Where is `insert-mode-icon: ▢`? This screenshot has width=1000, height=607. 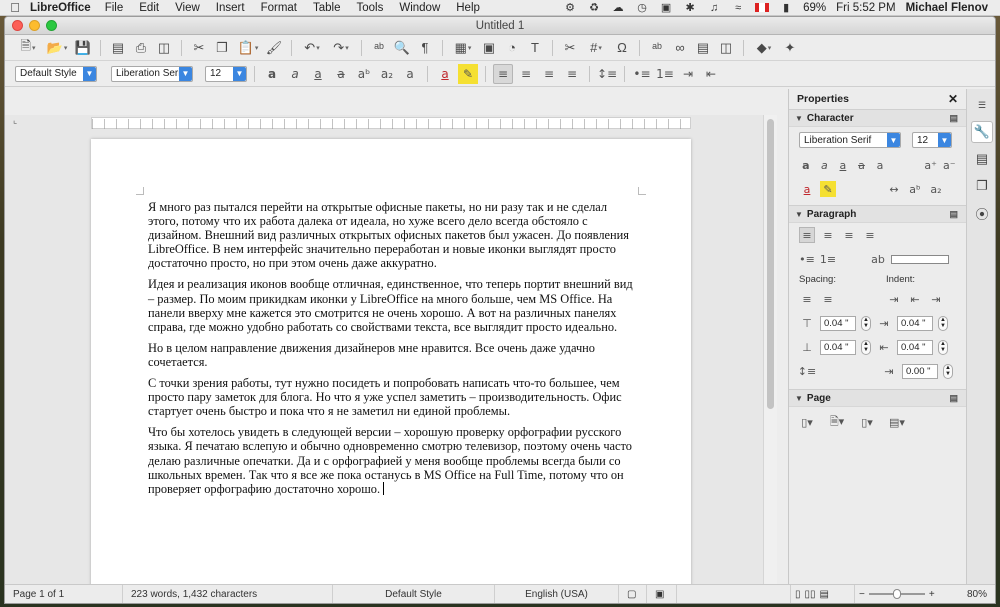 insert-mode-icon: ▢ is located at coordinates (633, 593).